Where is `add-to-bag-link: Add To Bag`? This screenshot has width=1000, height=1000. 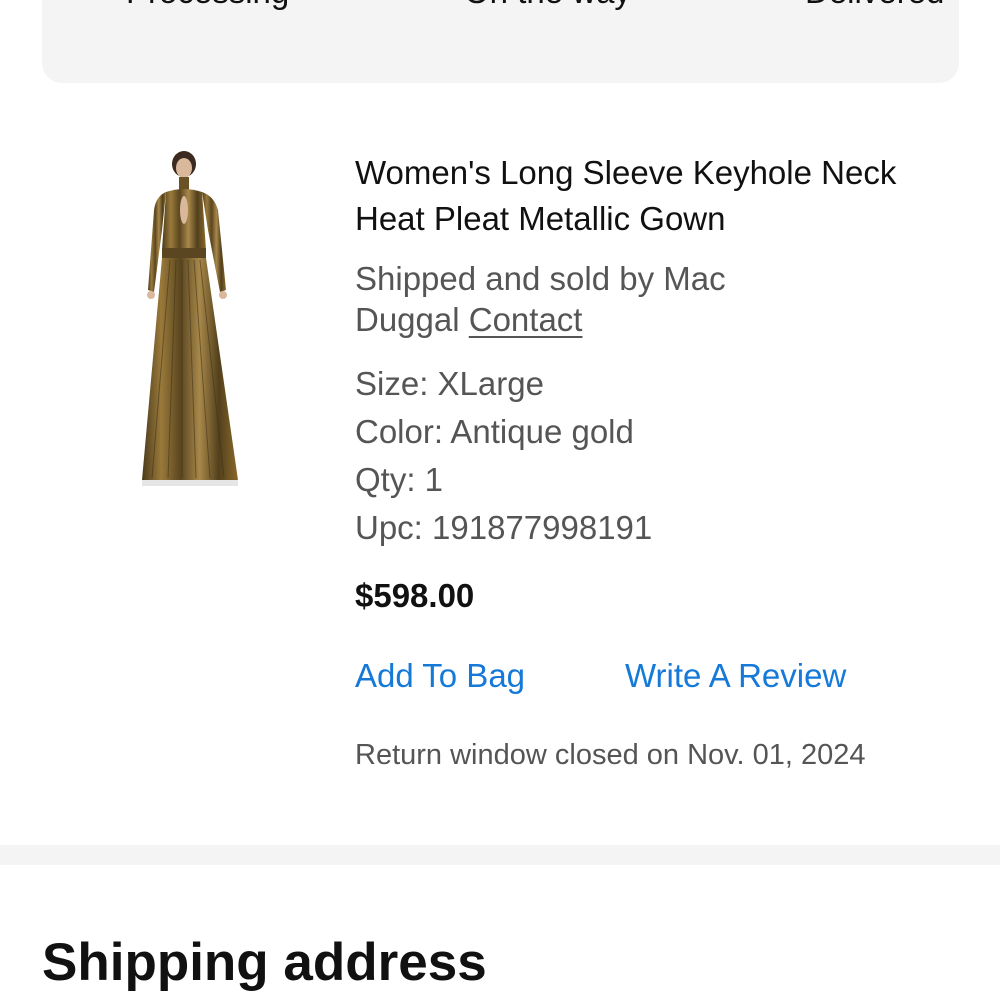 add-to-bag-link: Add To Bag is located at coordinates (440, 676).